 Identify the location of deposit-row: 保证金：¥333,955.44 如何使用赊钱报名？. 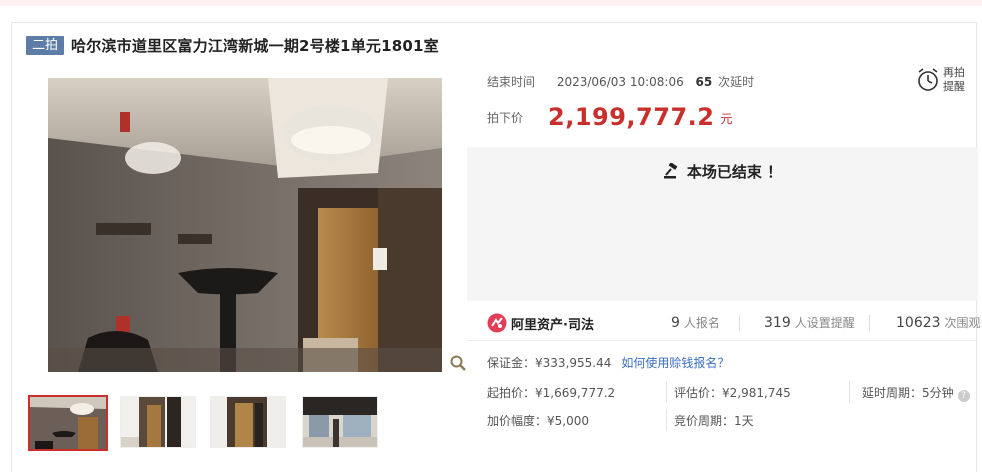
(608, 362).